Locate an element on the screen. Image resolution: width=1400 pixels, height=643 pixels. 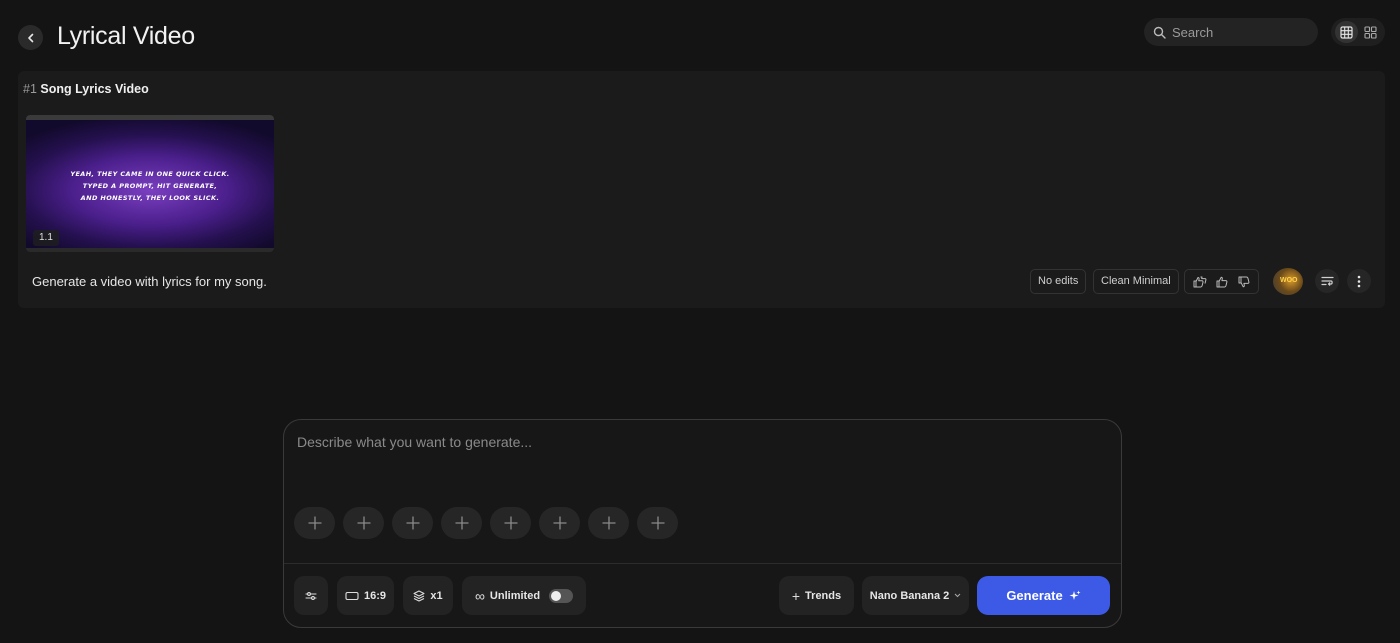
version-badge: 1.1 is located at coordinates (46, 238).